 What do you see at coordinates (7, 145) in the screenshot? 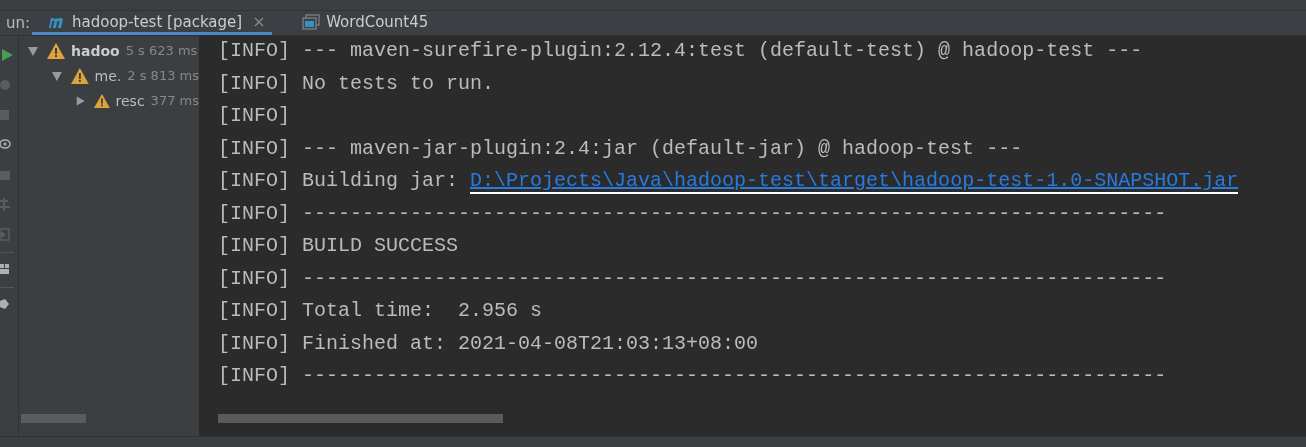
I see `eye-icon` at bounding box center [7, 145].